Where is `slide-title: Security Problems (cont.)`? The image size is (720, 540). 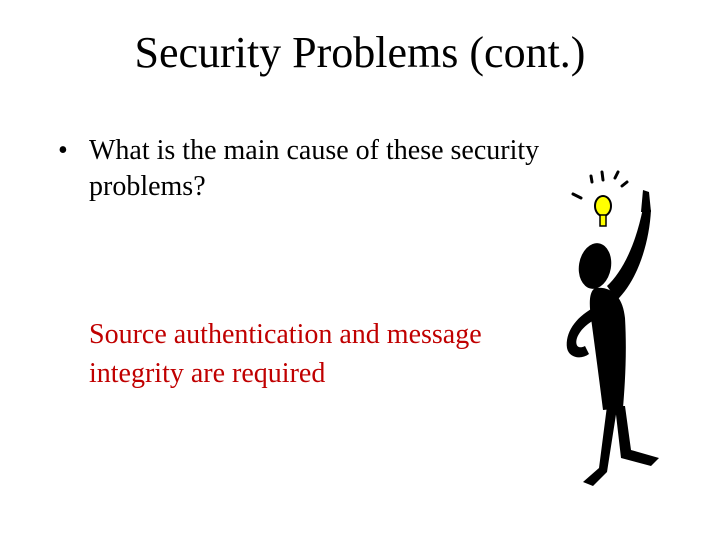
slide-title: Security Problems (cont.) is located at coordinates (360, 52).